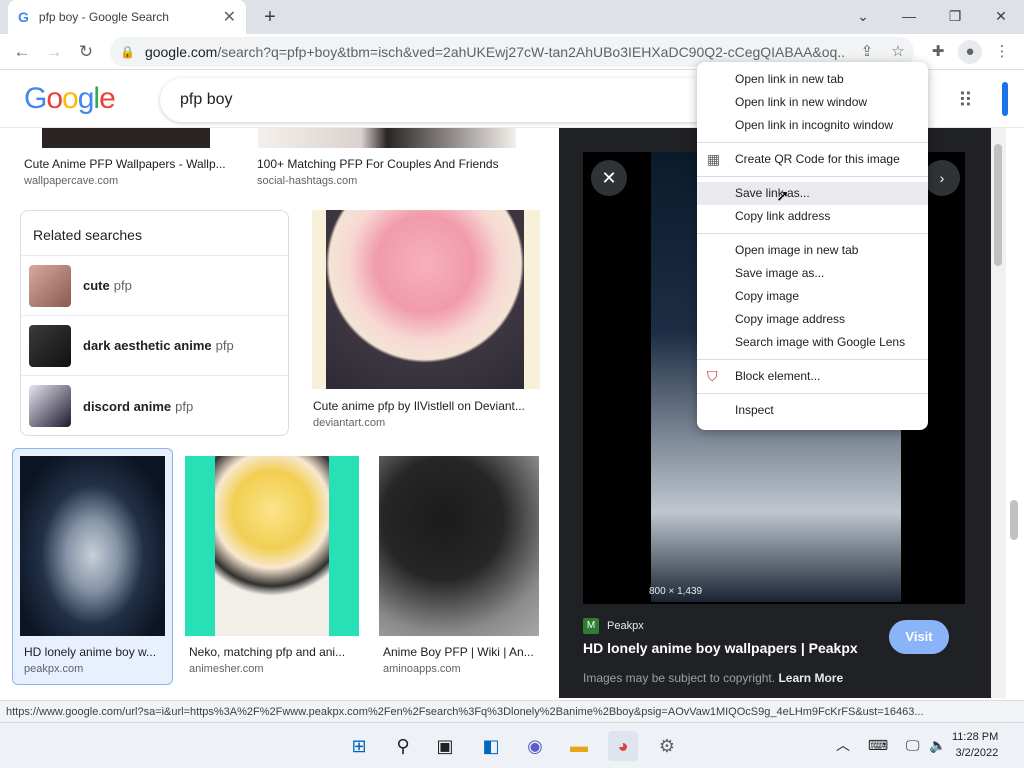 The image size is (1024, 768). Describe the element at coordinates (975, 745) in the screenshot. I see `clock: 11:28 PM 3/2/2022` at that location.